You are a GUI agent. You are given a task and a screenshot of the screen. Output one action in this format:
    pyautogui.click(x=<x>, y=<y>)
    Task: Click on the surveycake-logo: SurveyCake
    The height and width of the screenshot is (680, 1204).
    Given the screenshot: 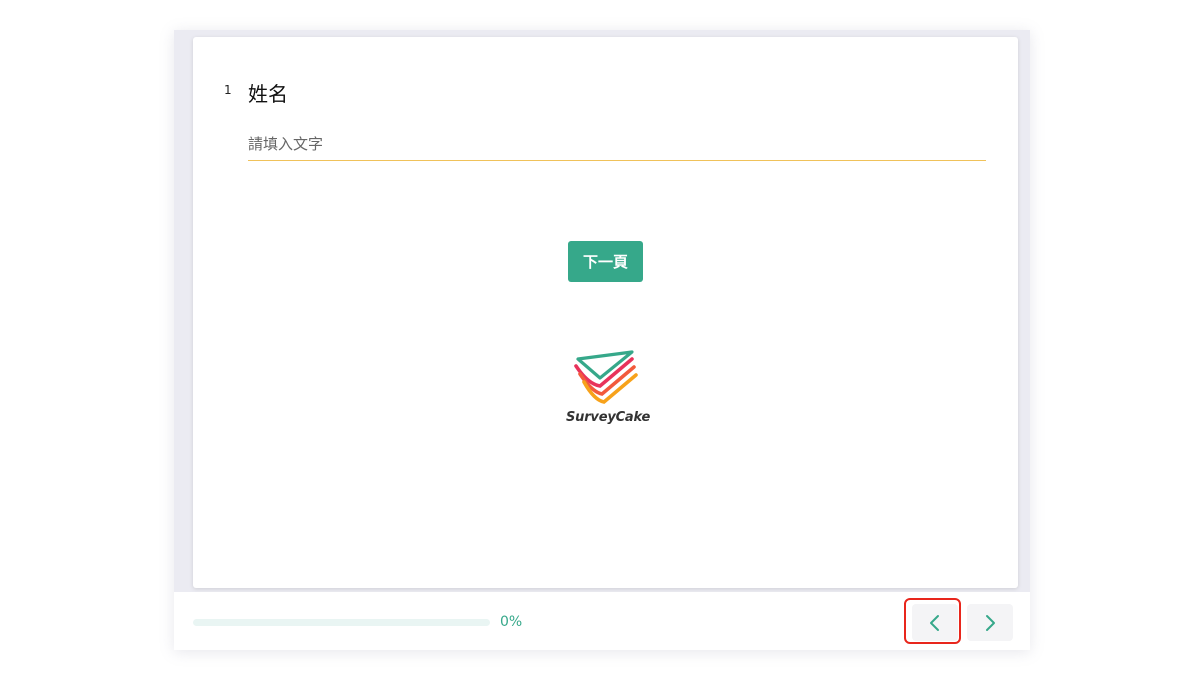 What is the action you would take?
    pyautogui.click(x=608, y=389)
    